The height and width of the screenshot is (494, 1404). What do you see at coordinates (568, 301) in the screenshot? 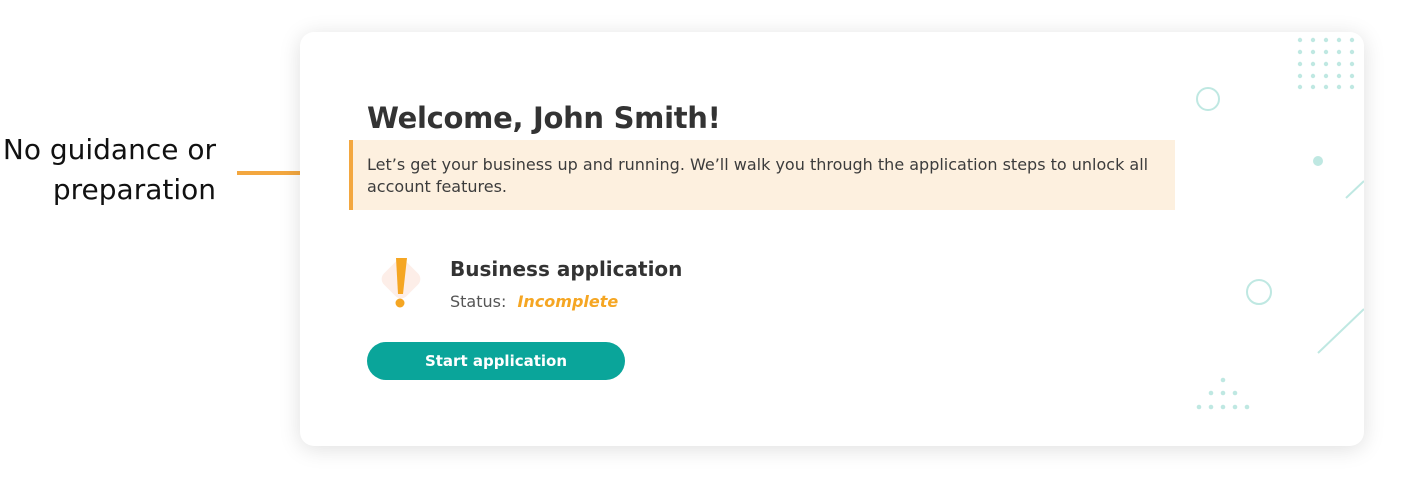
I see `status-badge: Incomplete` at bounding box center [568, 301].